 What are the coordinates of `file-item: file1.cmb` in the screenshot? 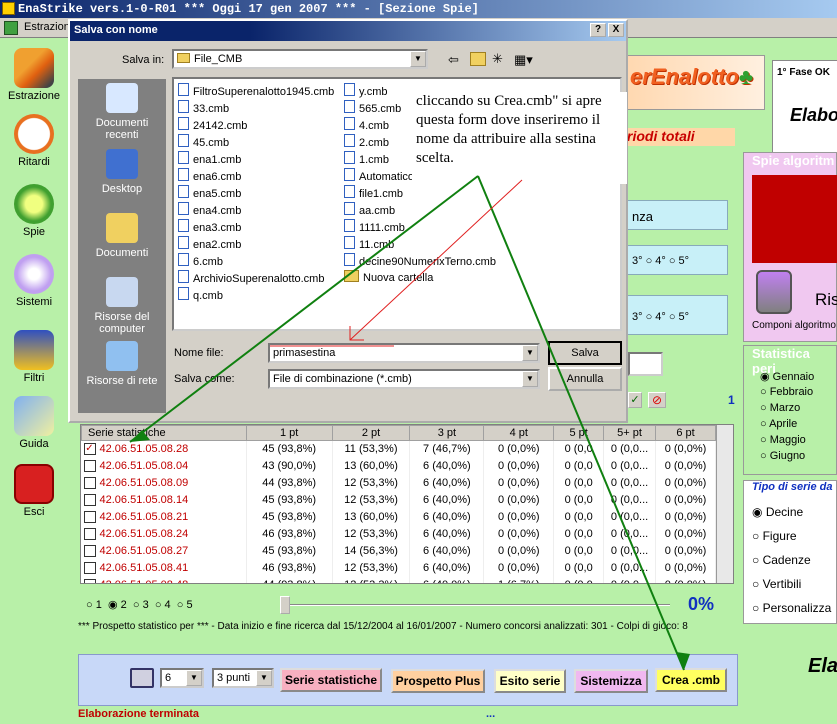 It's located at (373, 192).